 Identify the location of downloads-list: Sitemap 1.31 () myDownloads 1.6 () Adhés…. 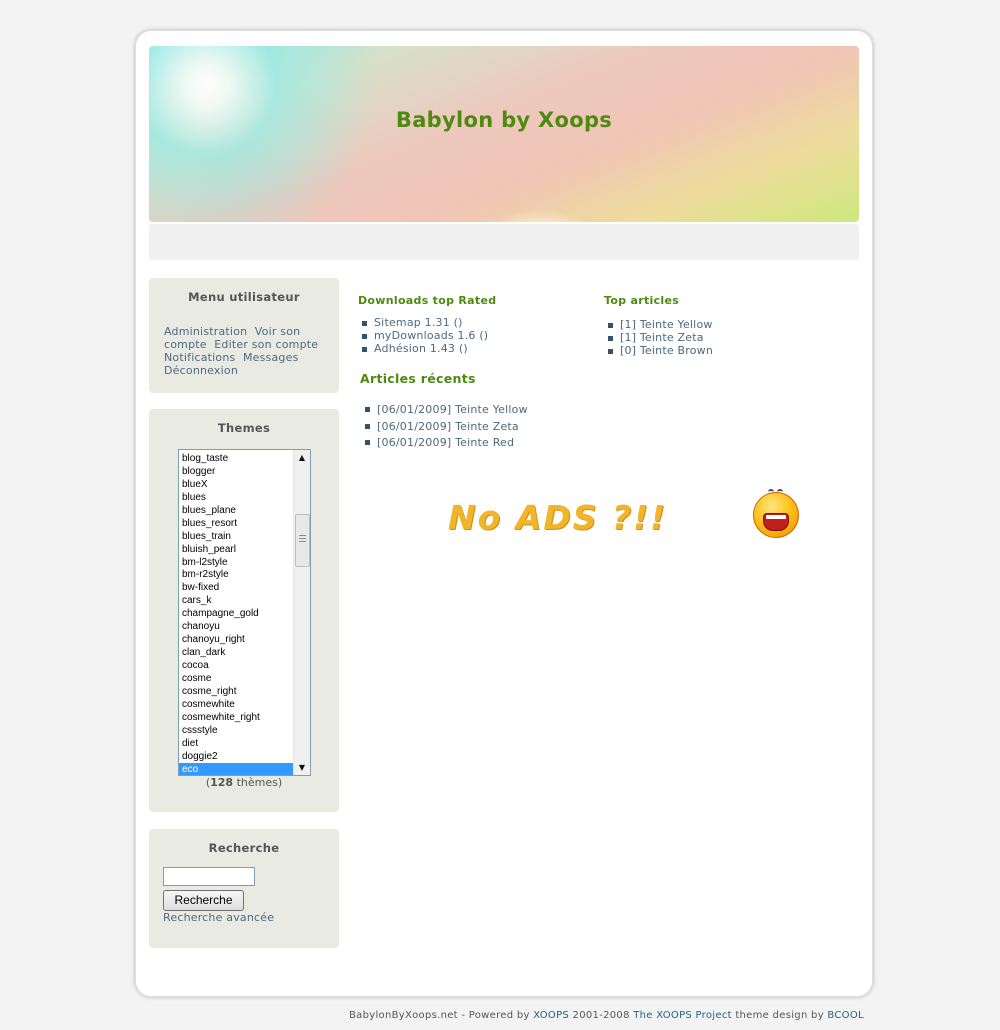
(423, 335).